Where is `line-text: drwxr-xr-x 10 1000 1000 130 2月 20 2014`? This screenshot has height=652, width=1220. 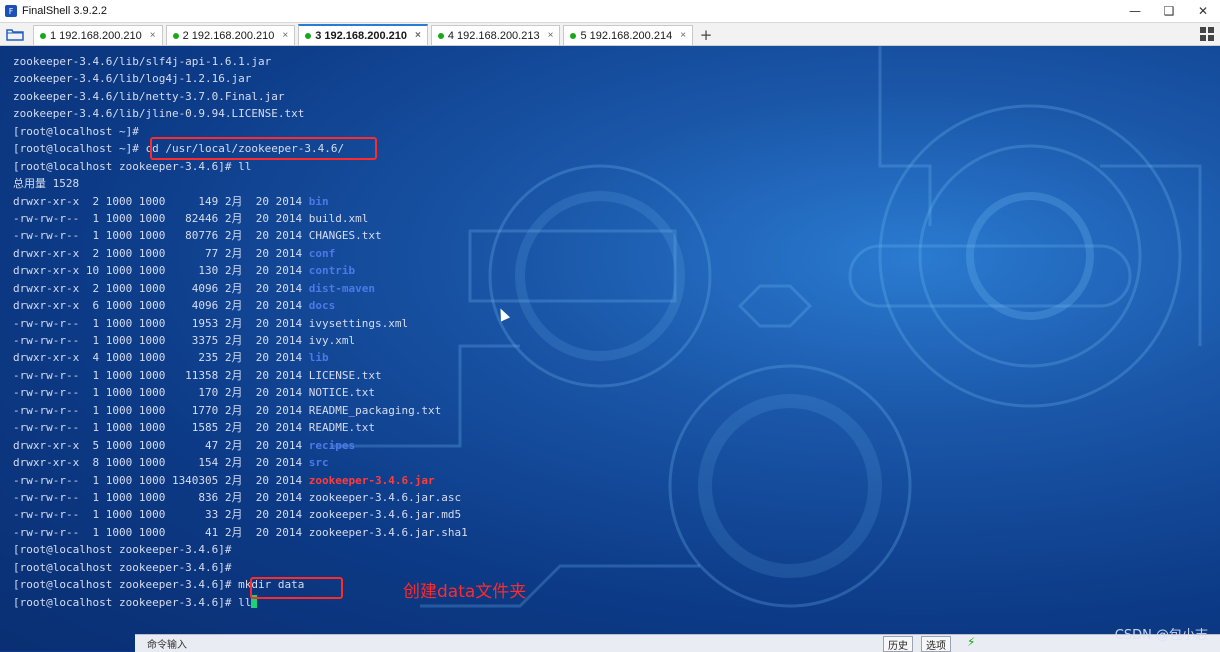
line-text: drwxr-xr-x 10 1000 1000 130 2月 20 2014 is located at coordinates (161, 271).